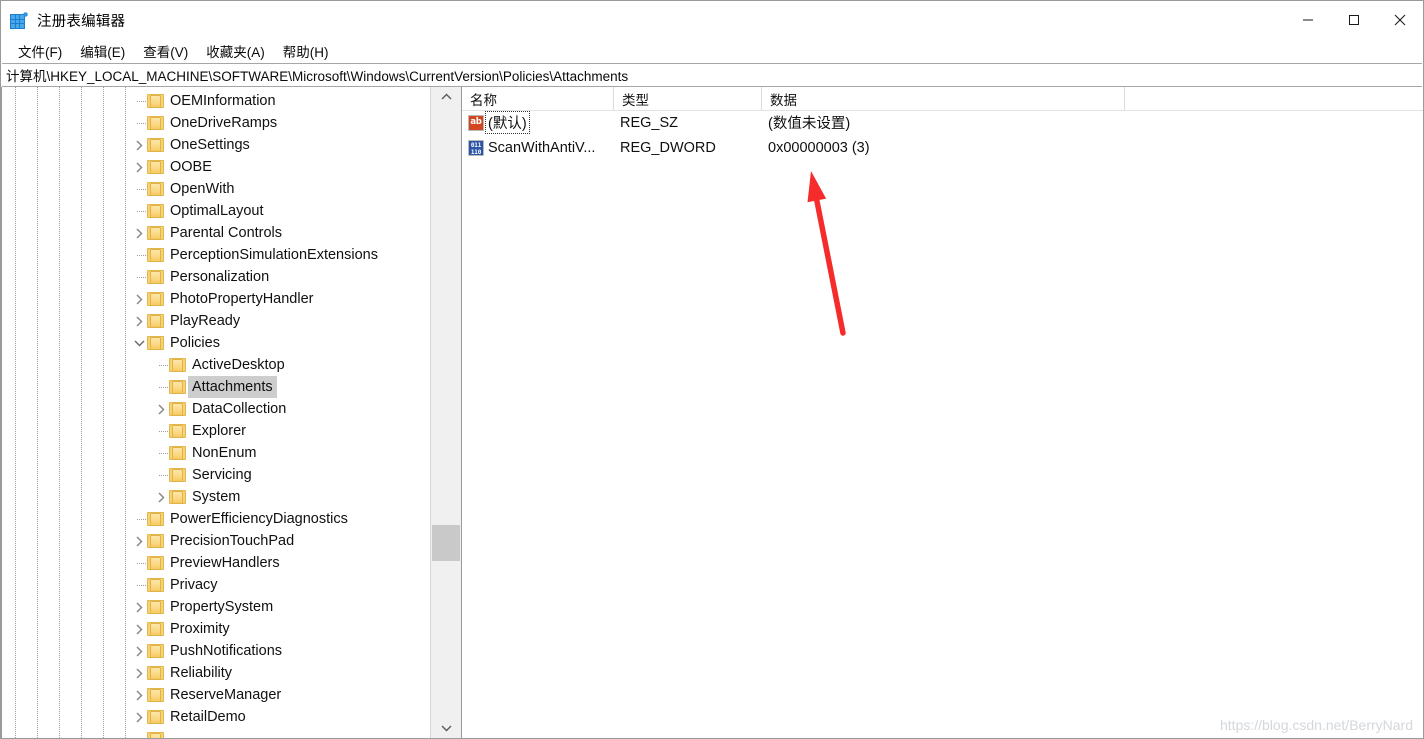  What do you see at coordinates (476, 147) in the screenshot?
I see `dword-value-icon: 011 110` at bounding box center [476, 147].